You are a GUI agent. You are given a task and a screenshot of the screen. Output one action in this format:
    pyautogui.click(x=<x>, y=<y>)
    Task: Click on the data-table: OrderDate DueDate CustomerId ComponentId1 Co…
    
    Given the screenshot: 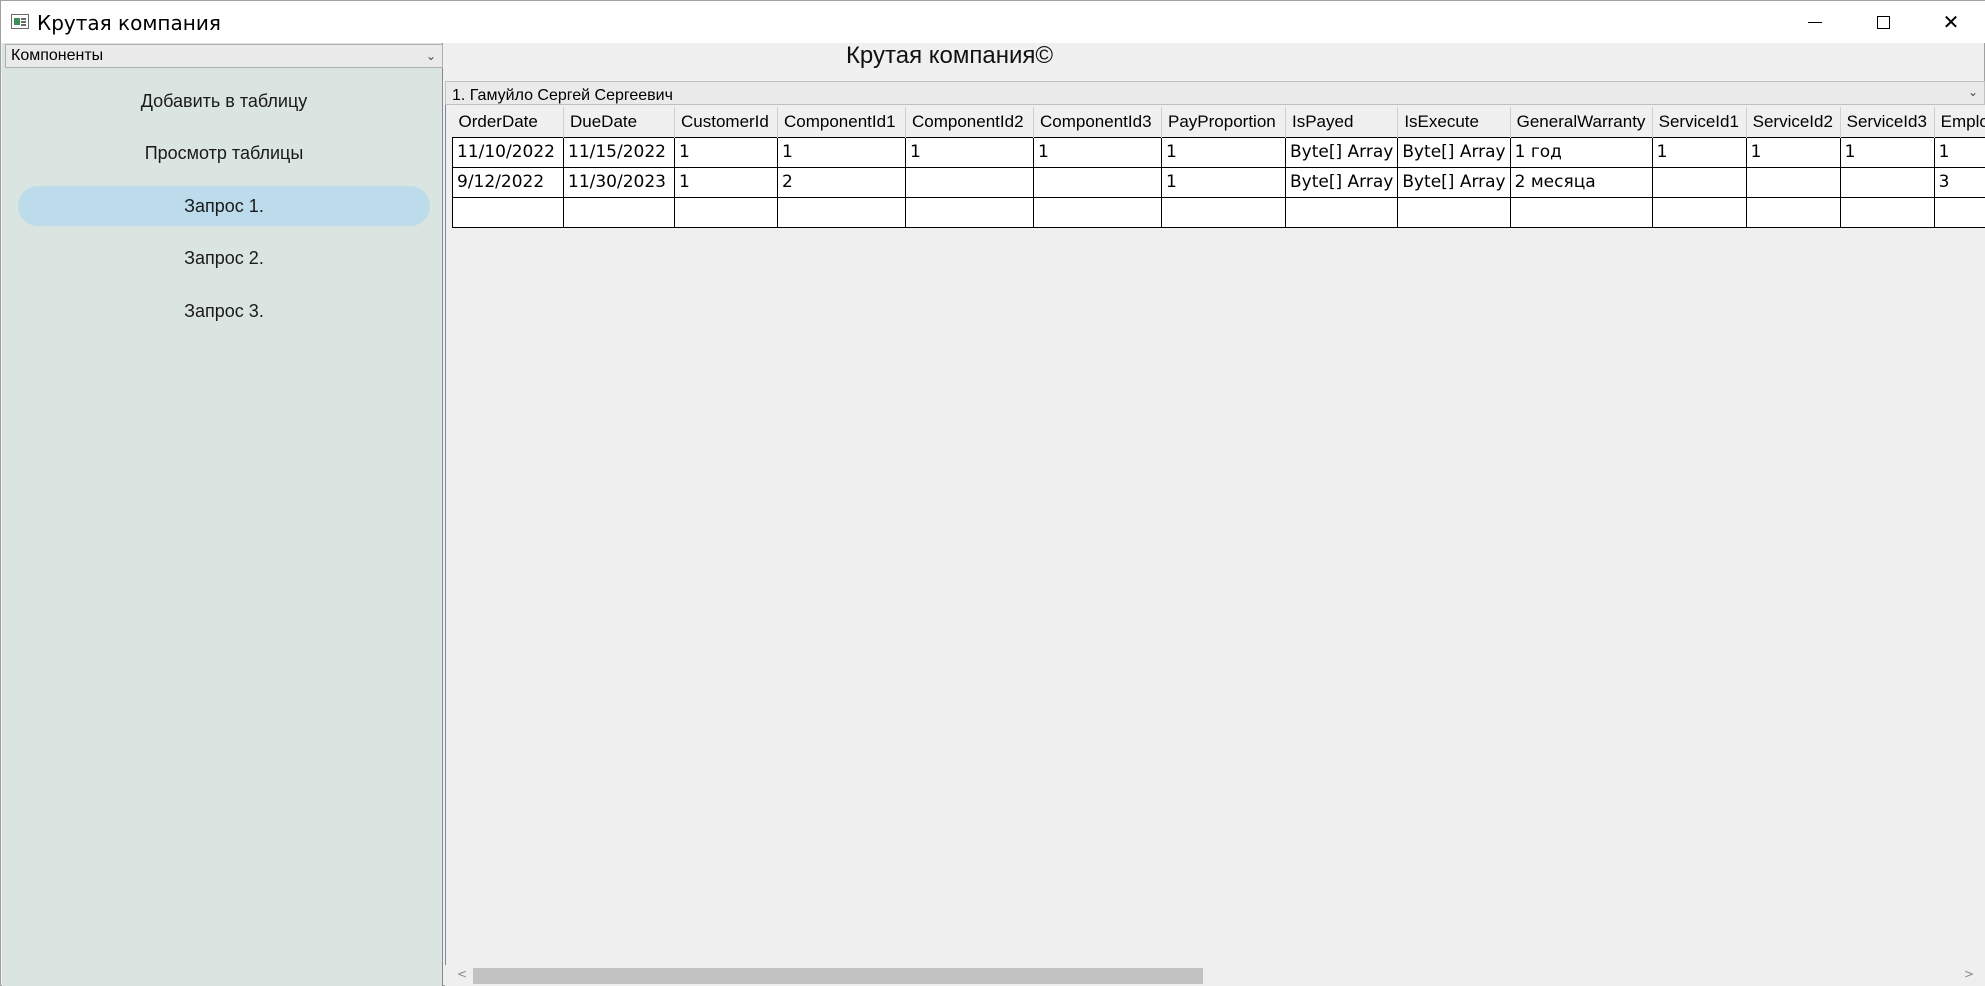 What is the action you would take?
    pyautogui.click(x=1218, y=167)
    